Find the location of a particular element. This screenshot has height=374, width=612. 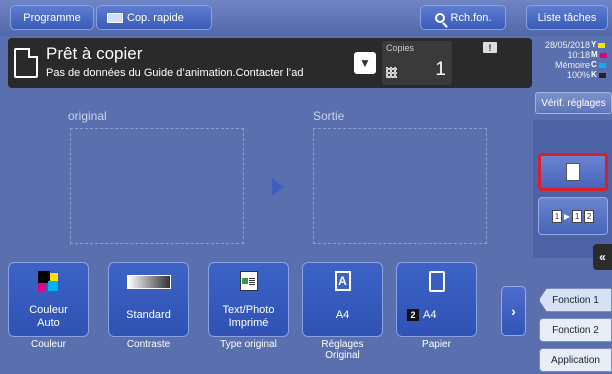

rch-fon-button: Rch.fon. is located at coordinates (463, 17).